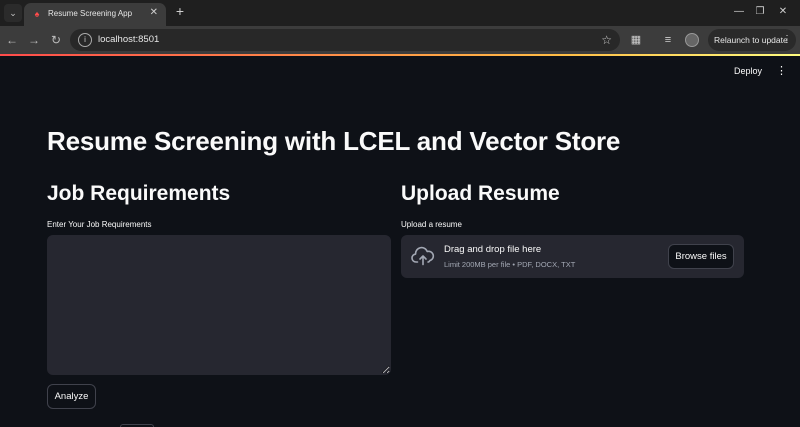  Describe the element at coordinates (400, 73) in the screenshot. I see `app-header: Deploy ⋮` at that location.